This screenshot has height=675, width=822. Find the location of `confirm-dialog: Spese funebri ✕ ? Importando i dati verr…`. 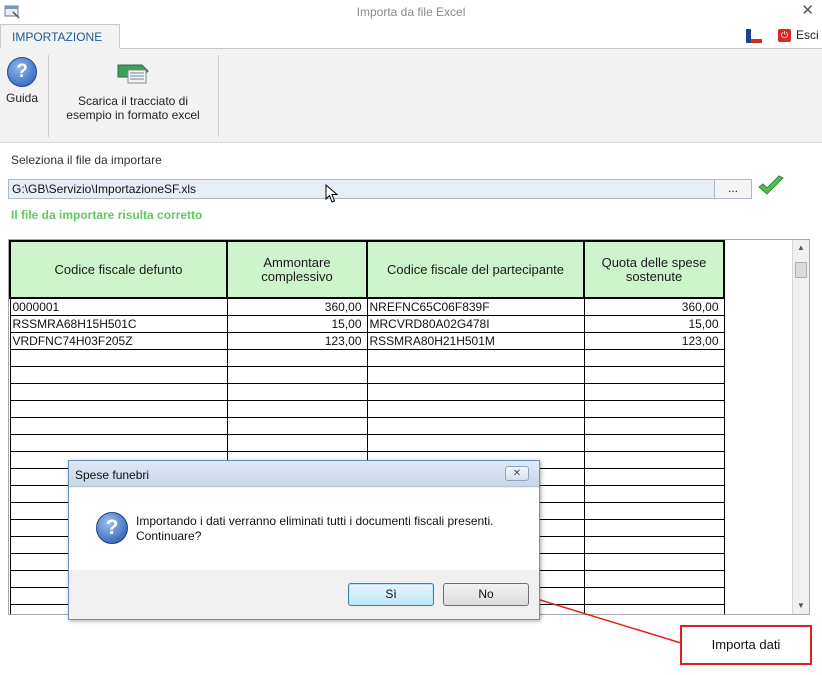

confirm-dialog: Spese funebri ✕ ? Importando i dati verr… is located at coordinates (304, 540).